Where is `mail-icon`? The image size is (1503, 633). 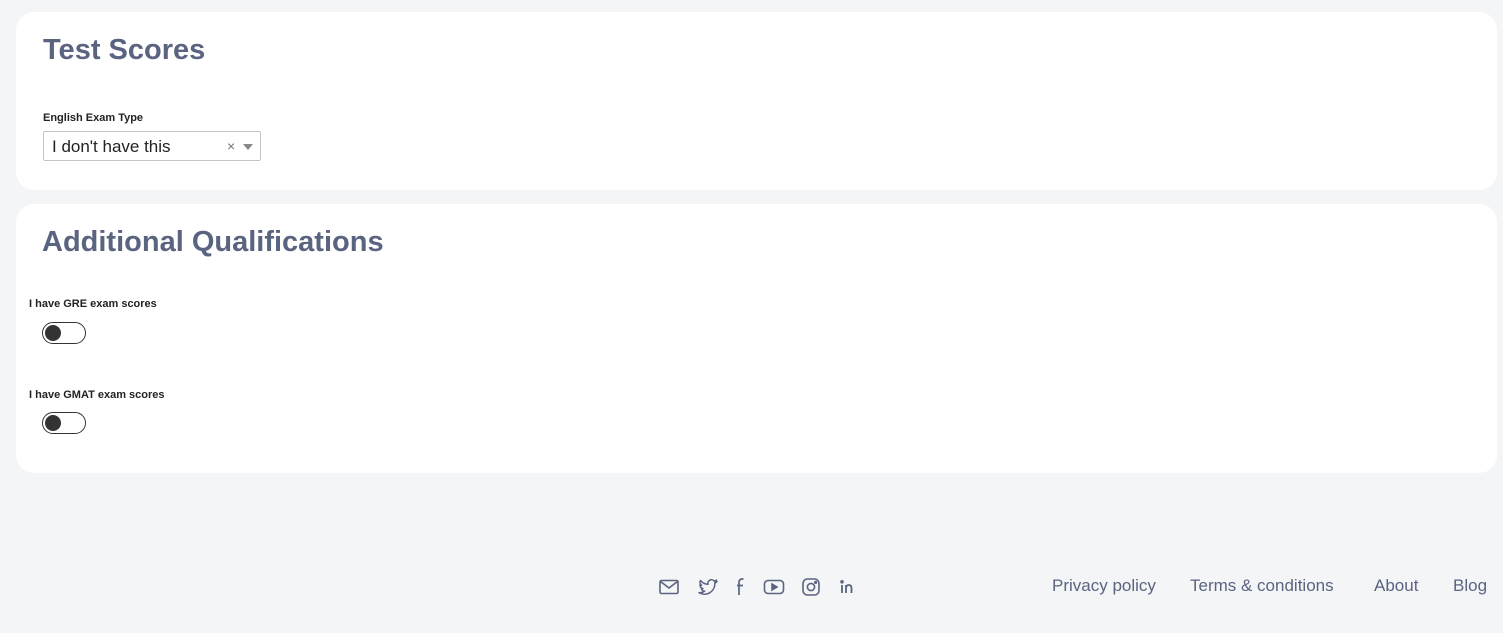
mail-icon is located at coordinates (669, 587).